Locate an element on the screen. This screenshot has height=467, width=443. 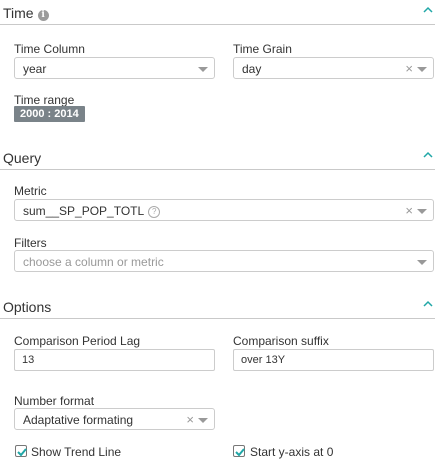
start-y-axis-checkbox is located at coordinates (239, 451).